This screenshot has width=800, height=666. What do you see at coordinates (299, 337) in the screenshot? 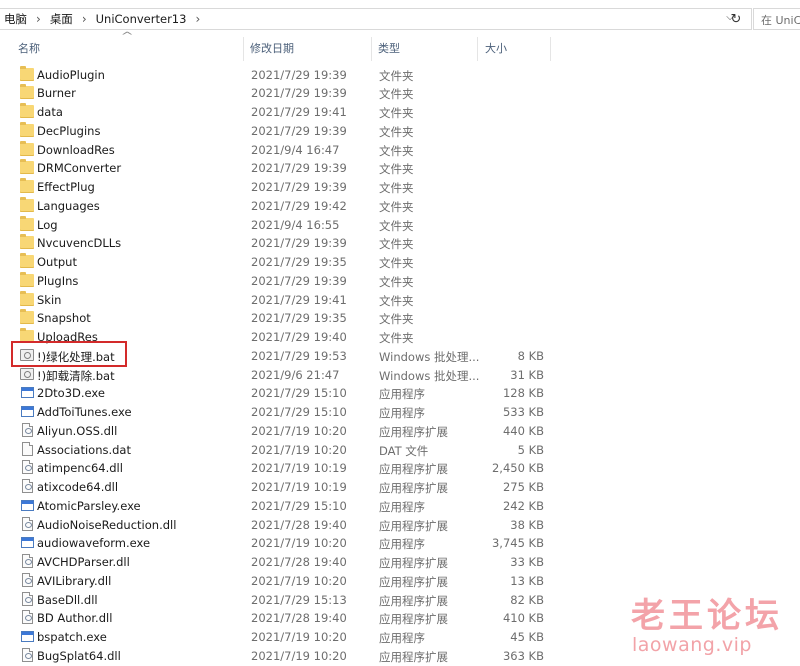
I see `file-date: 2021/7/29 19:40` at bounding box center [299, 337].